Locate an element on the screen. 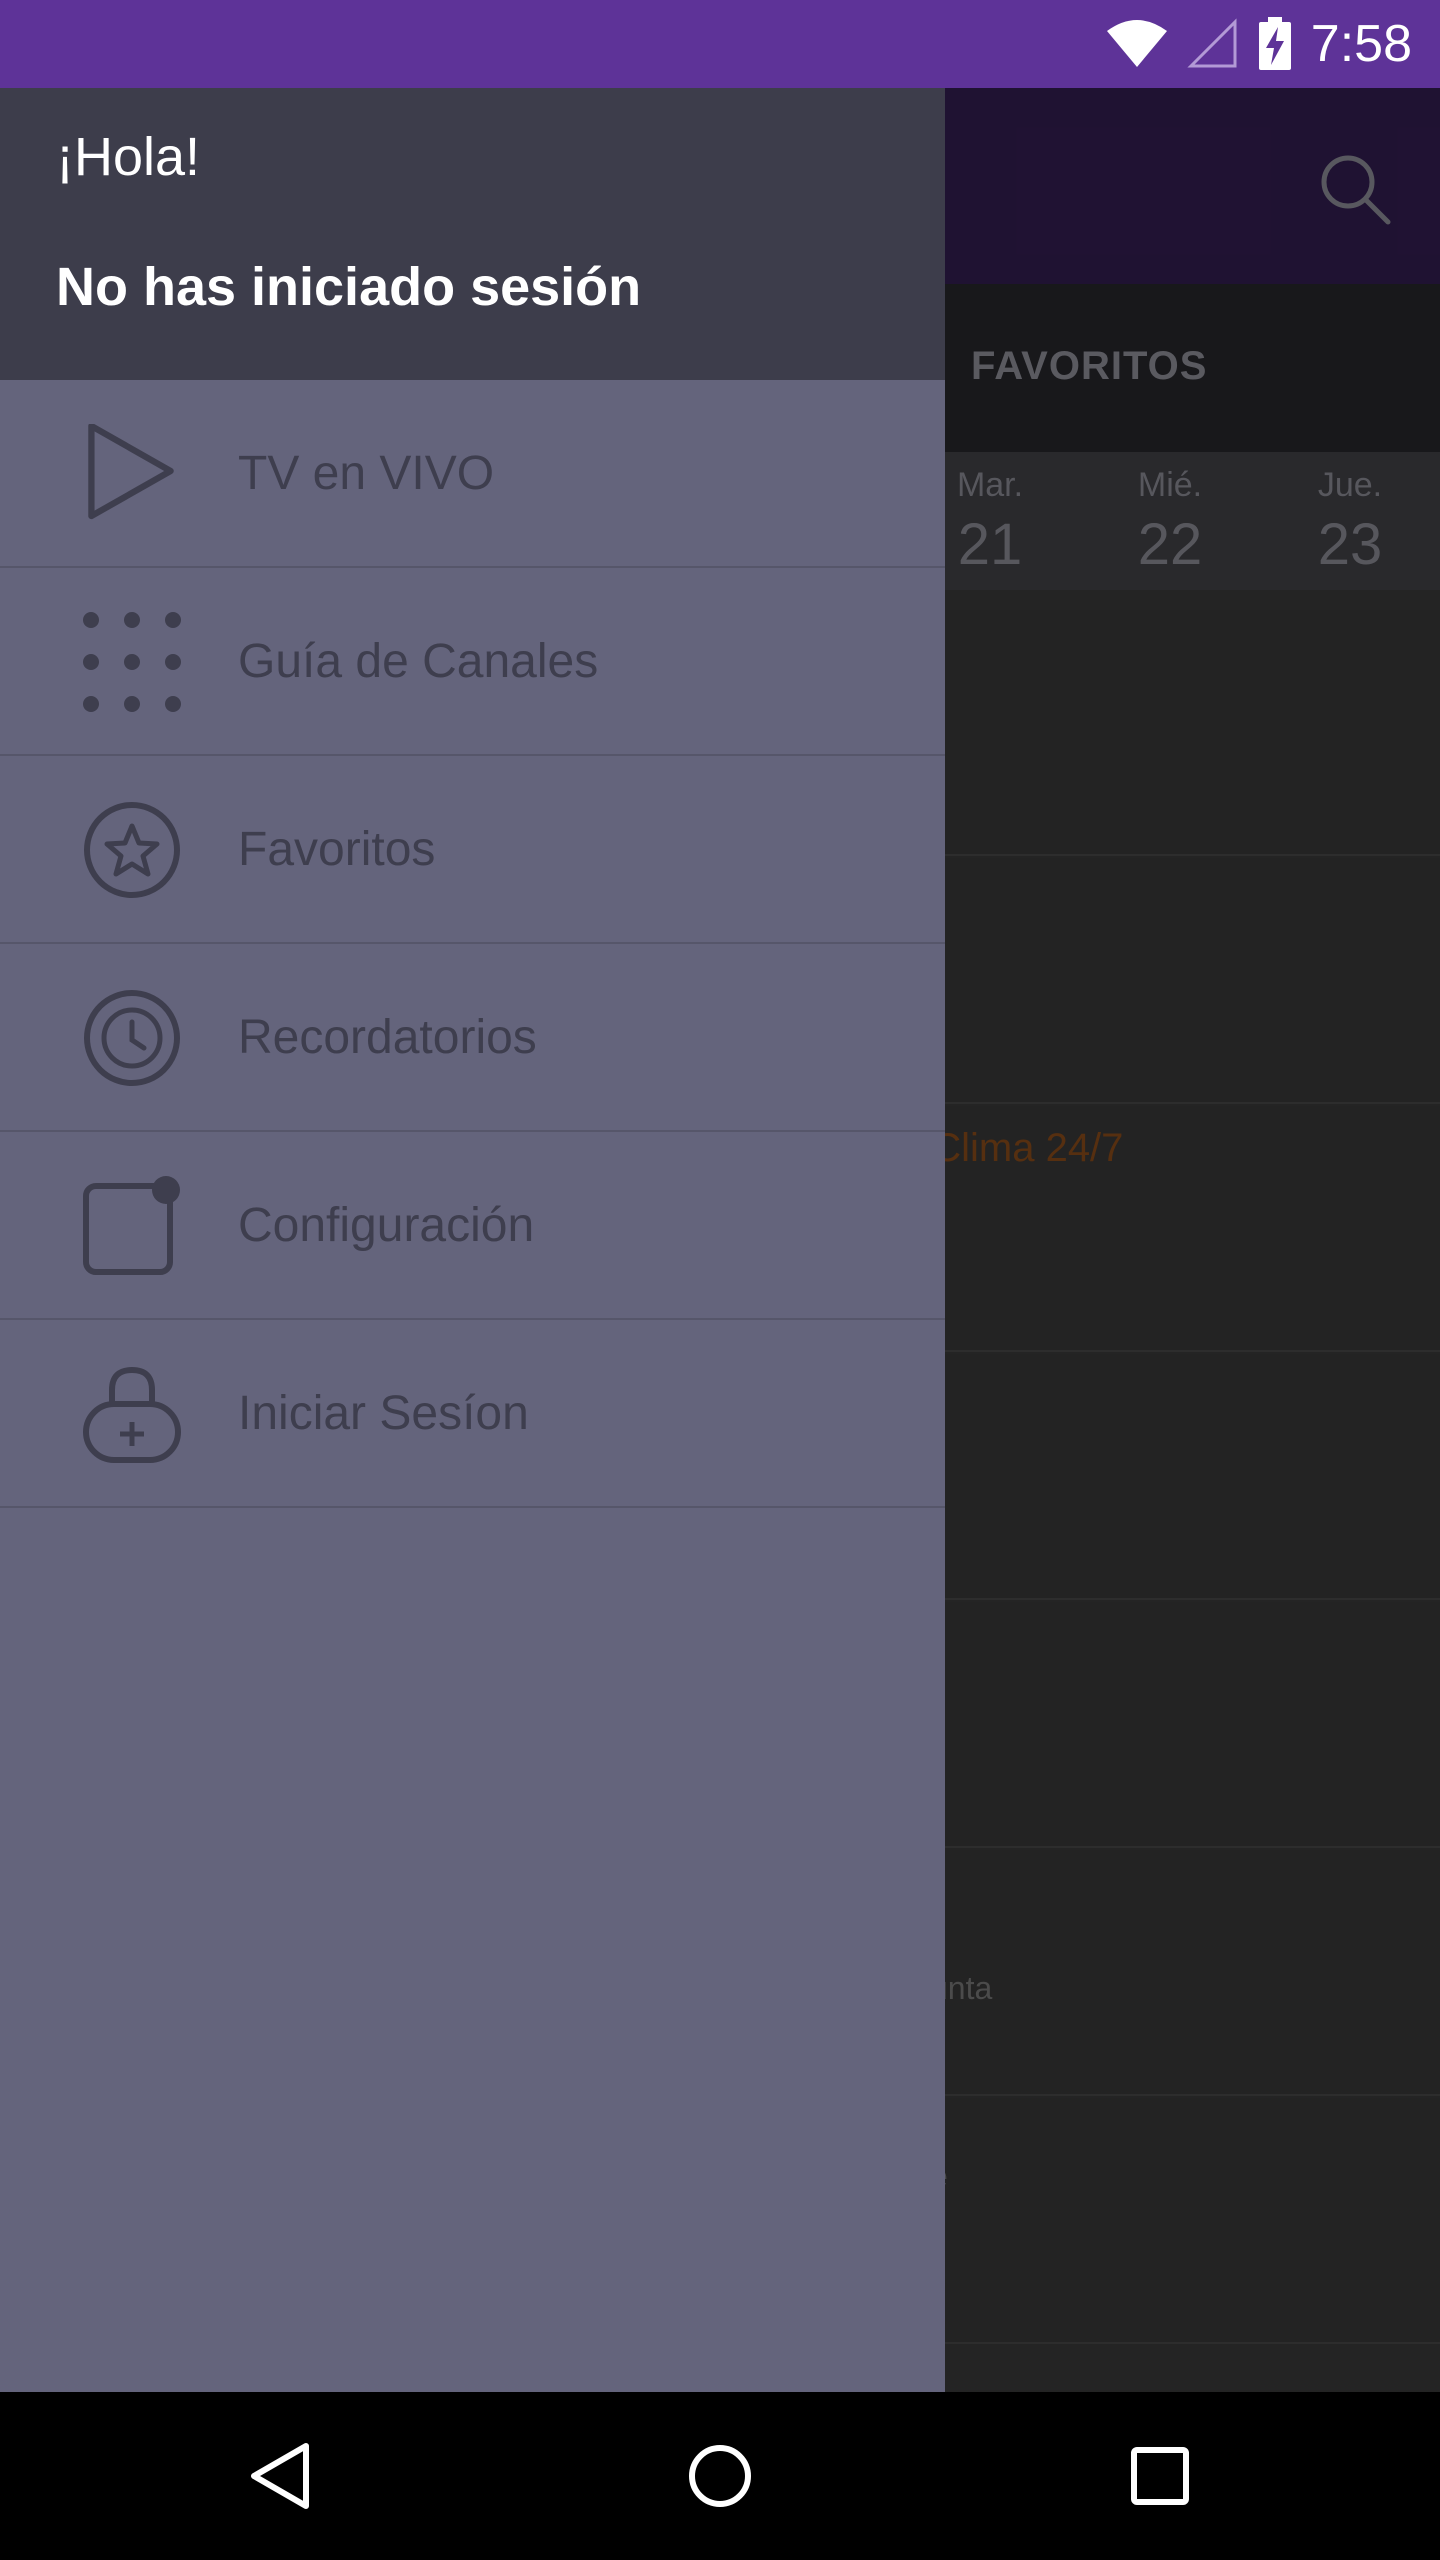  nav-bar is located at coordinates (720, 2476).